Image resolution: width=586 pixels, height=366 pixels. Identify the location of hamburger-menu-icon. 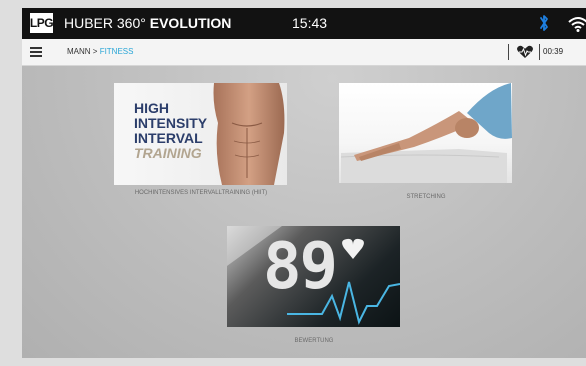
(36, 52).